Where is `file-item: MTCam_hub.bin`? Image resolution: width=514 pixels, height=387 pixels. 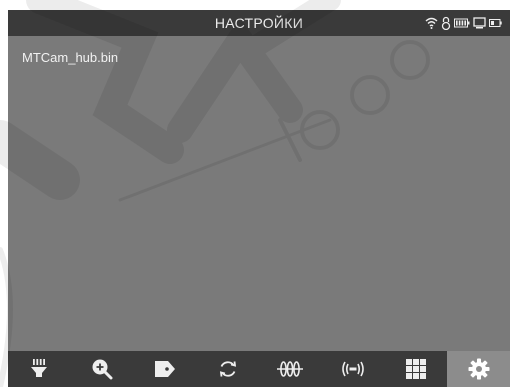 file-item: MTCam_hub.bin is located at coordinates (70, 57).